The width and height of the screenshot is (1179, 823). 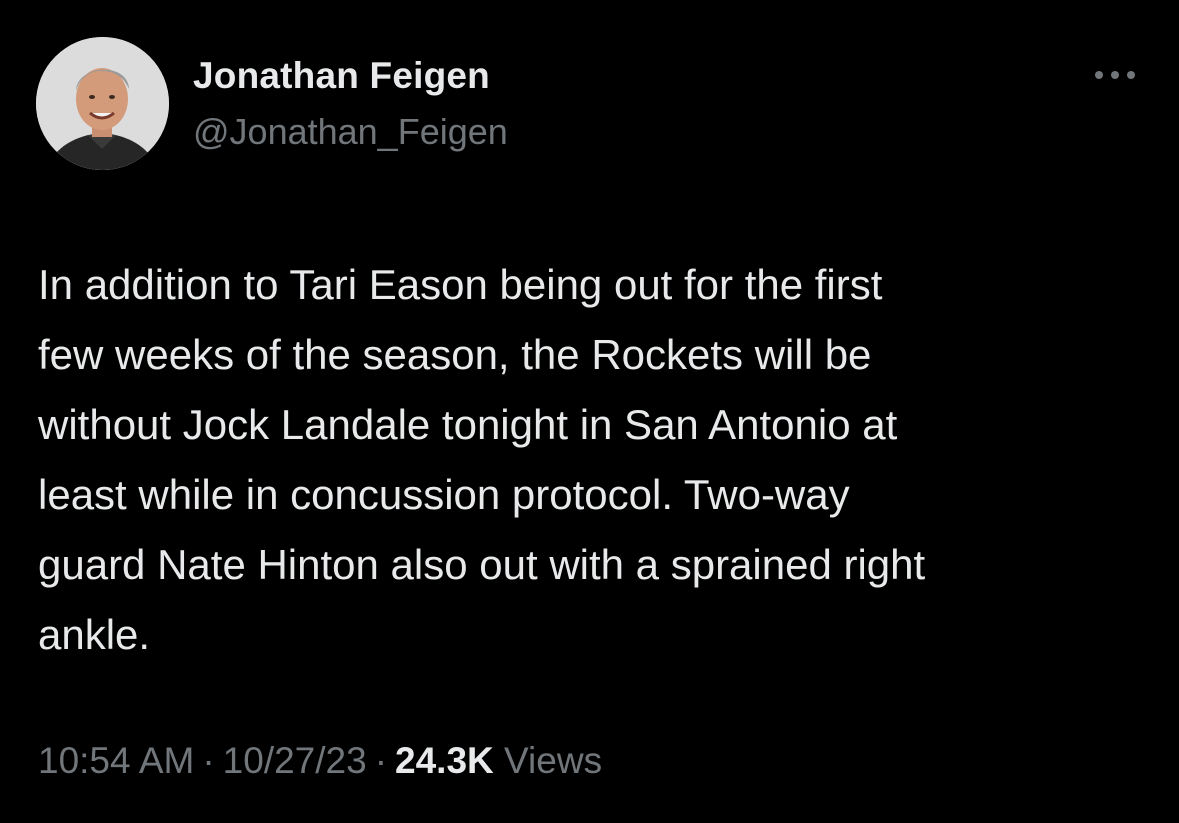 I want to click on tweet-text-line: ankle., so click(x=94, y=634).